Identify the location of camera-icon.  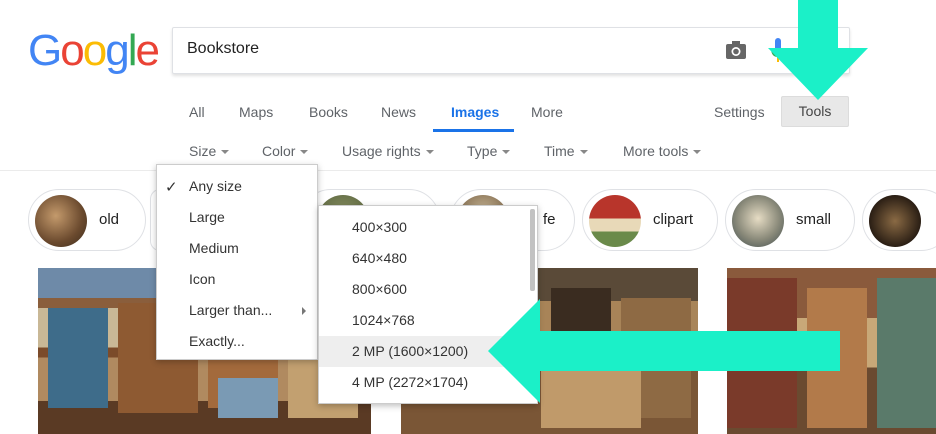
(736, 50).